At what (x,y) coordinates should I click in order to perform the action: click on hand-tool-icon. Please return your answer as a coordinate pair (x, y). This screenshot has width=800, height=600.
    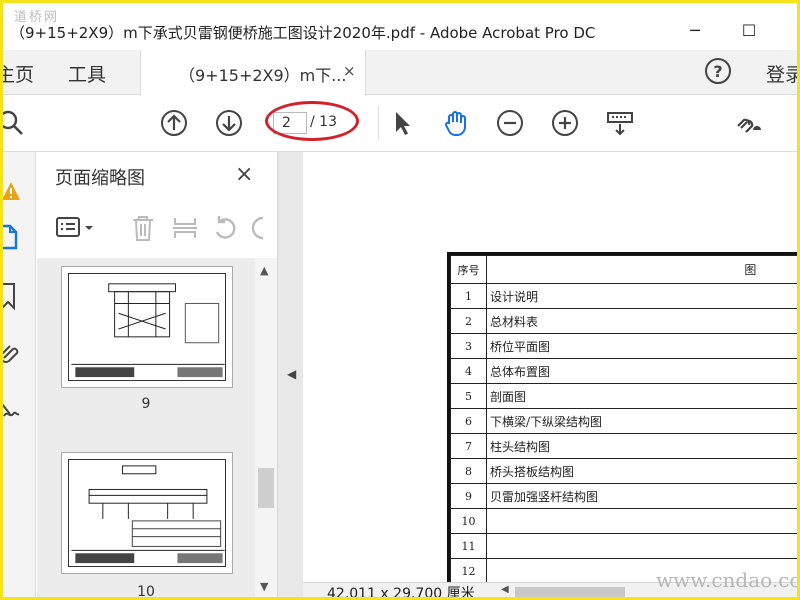
    Looking at the image, I should click on (456, 123).